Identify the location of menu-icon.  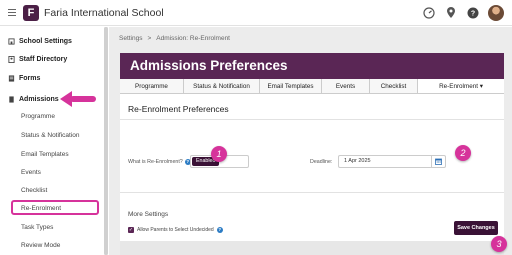
(12, 13).